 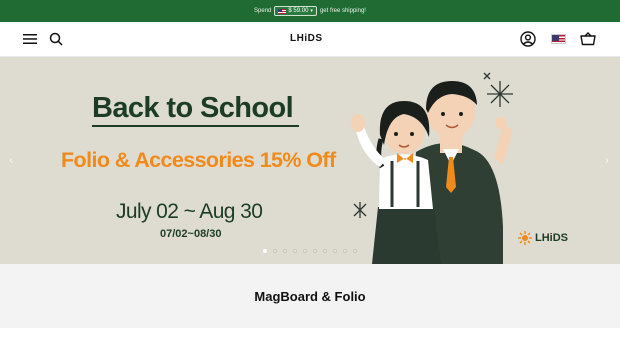 I want to click on announcement-bar: Spend $ 59.00 ▾ get free shipping!, so click(x=310, y=11).